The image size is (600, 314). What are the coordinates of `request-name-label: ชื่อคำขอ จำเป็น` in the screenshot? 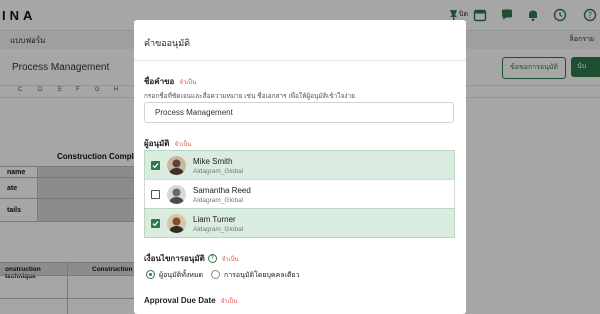 It's located at (170, 81).